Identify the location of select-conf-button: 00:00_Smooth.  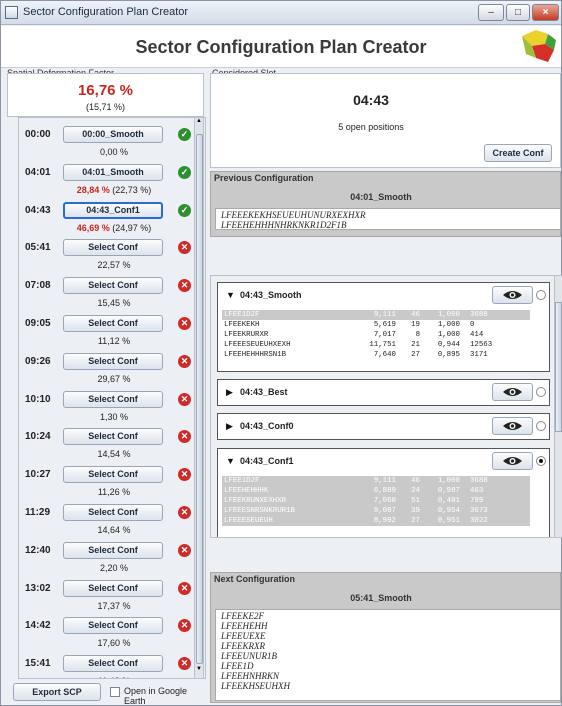
(113, 134).